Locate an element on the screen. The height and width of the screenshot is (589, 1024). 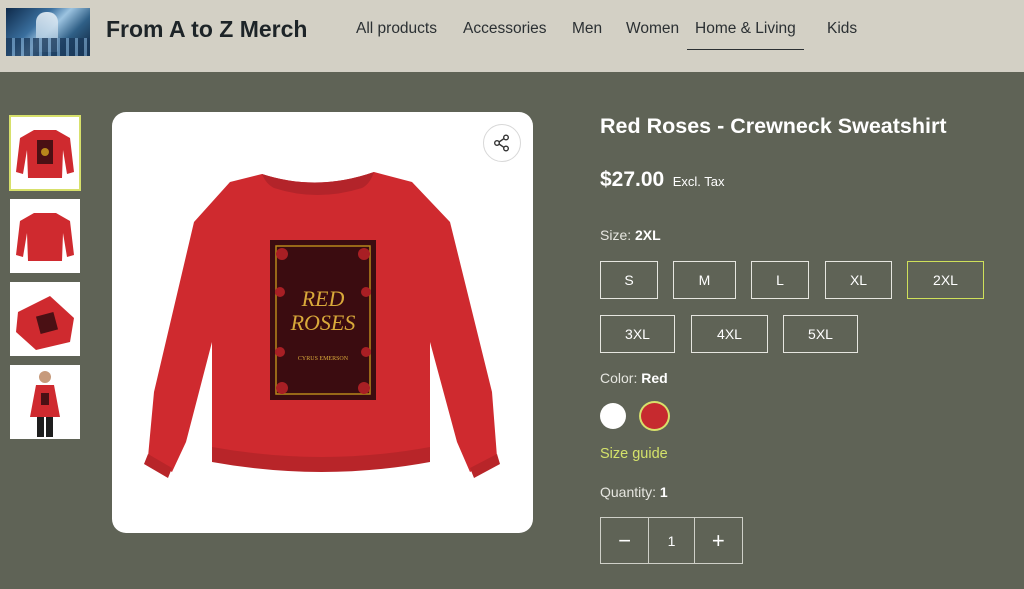
size-option-4xl: 4XL is located at coordinates (729, 334).